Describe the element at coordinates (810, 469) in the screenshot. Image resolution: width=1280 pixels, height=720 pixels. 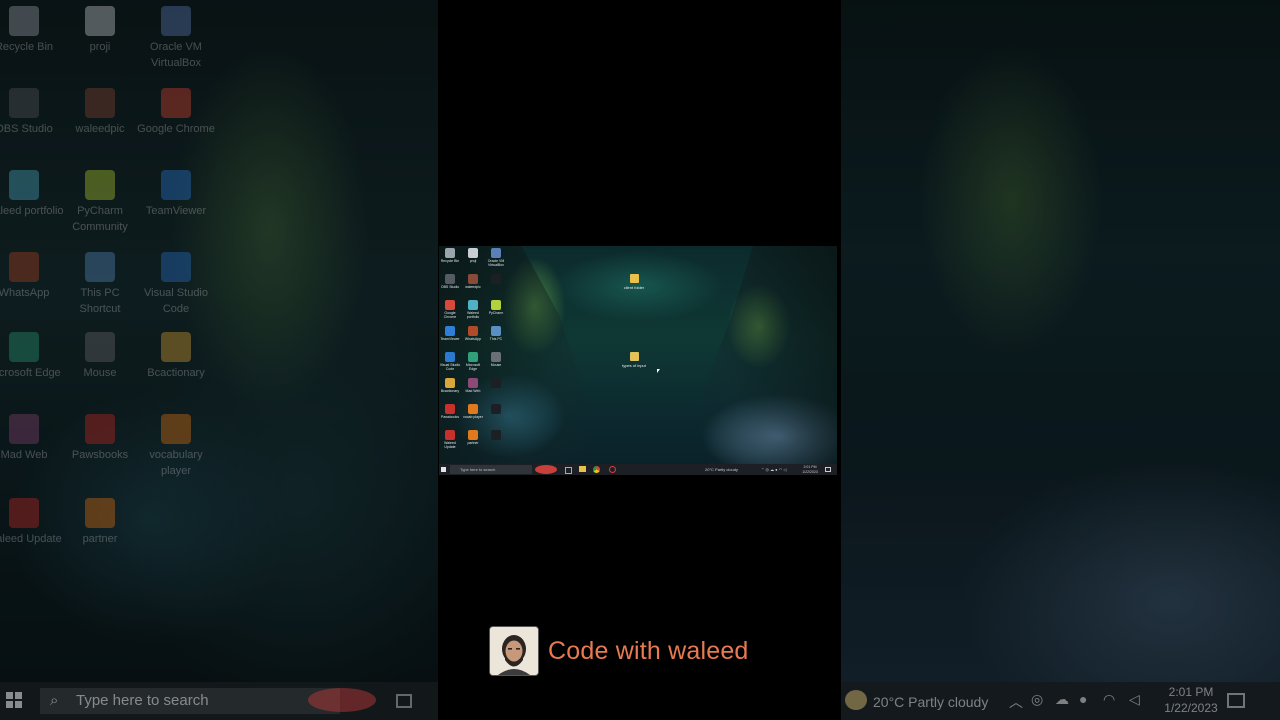
I see `mini-clock: 2:01 PM 1/22/2023` at that location.